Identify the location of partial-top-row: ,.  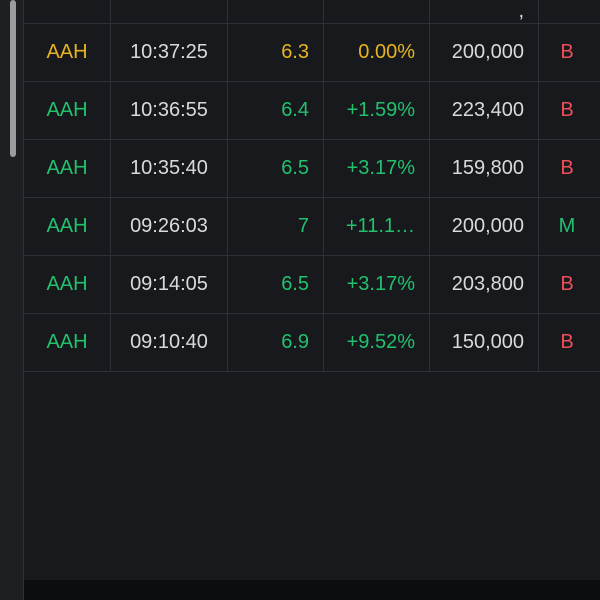
(312, 12).